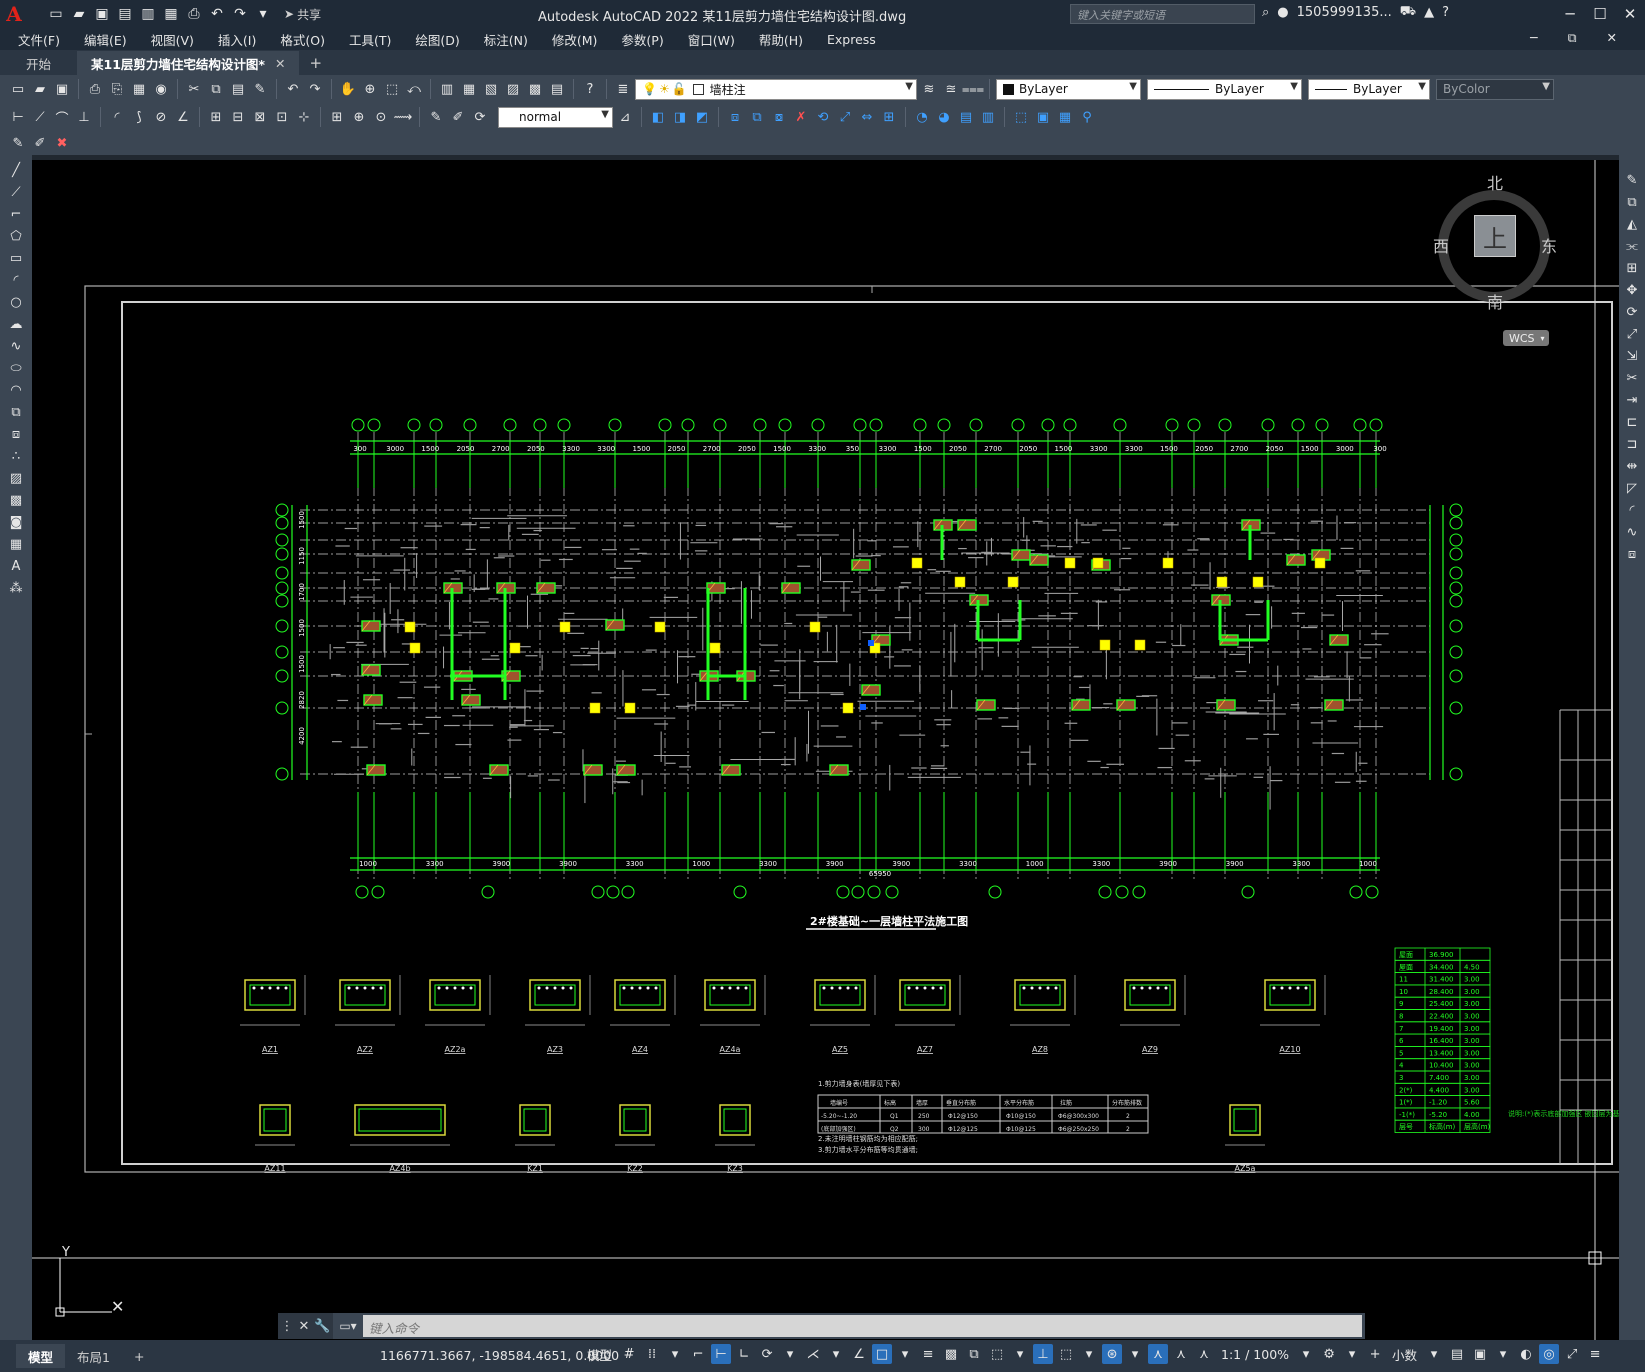 The image size is (1645, 1372). I want to click on arc-icon: ◜, so click(16, 280).